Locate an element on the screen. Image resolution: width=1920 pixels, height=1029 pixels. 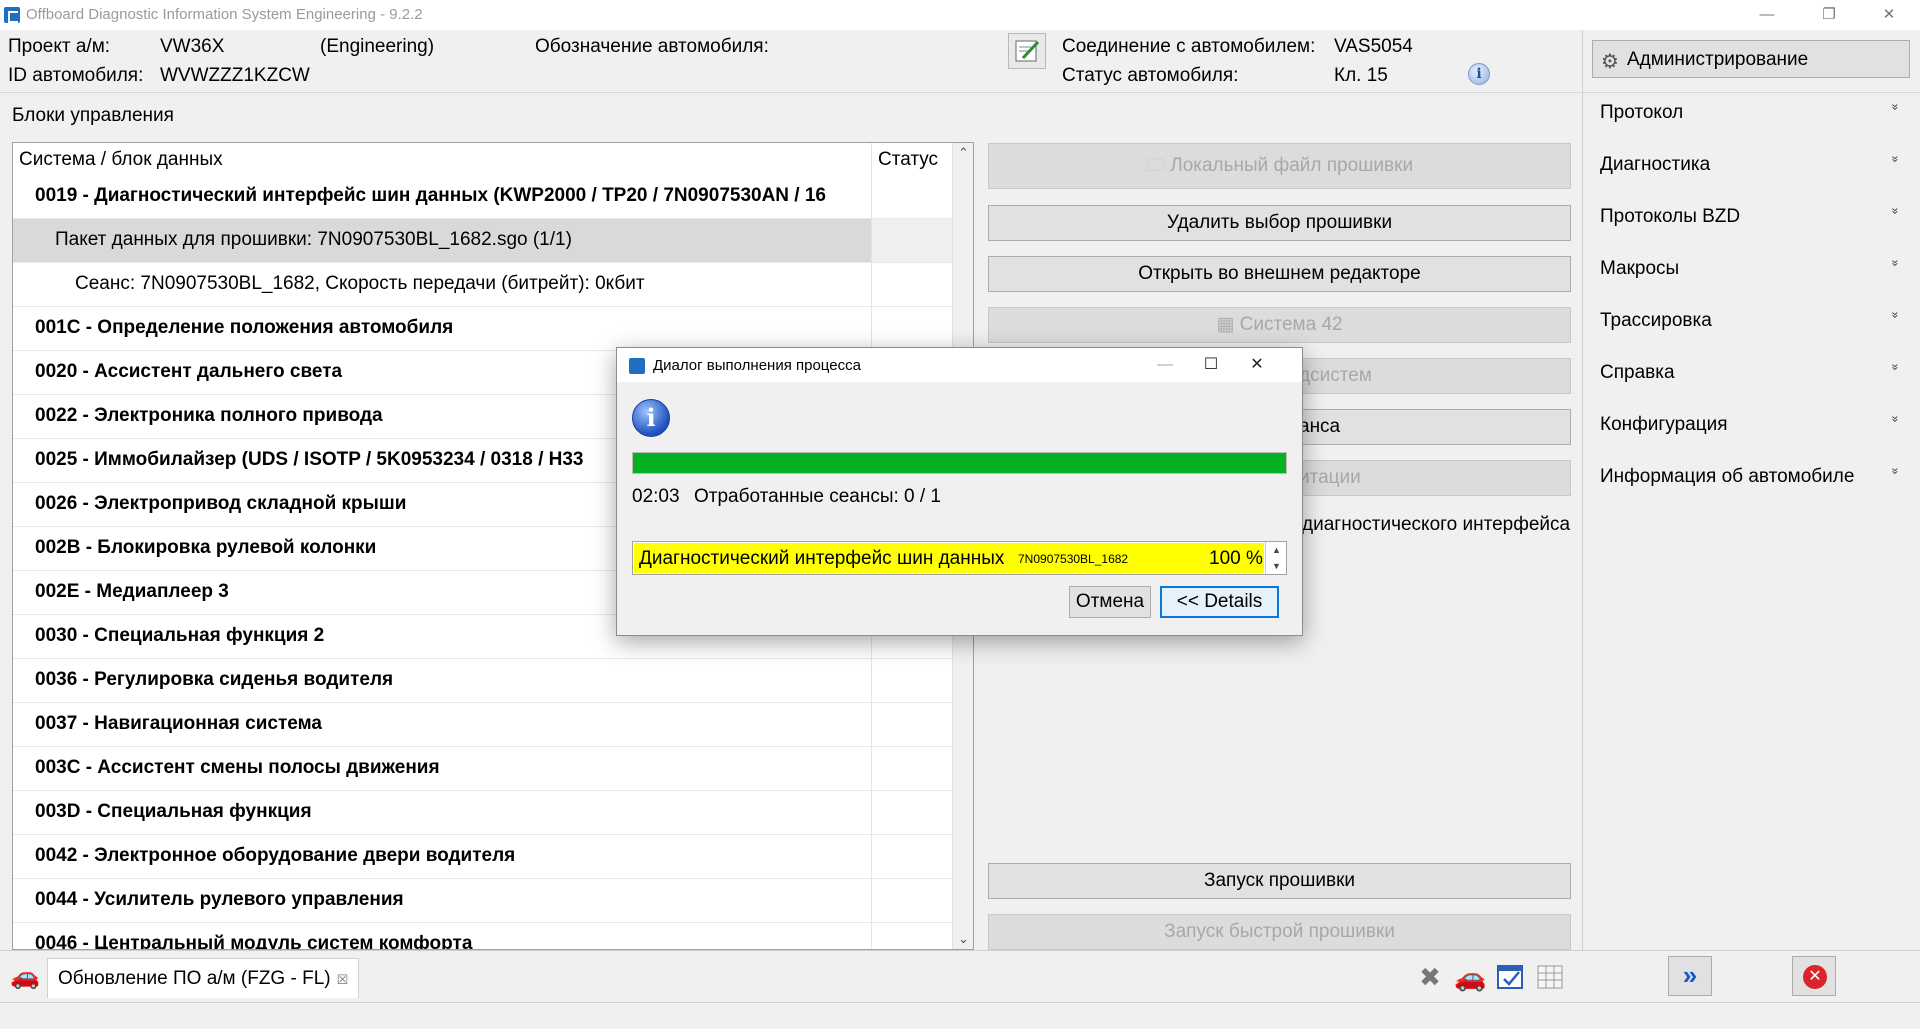
process-item-percent: 100 % is located at coordinates (1236, 558).